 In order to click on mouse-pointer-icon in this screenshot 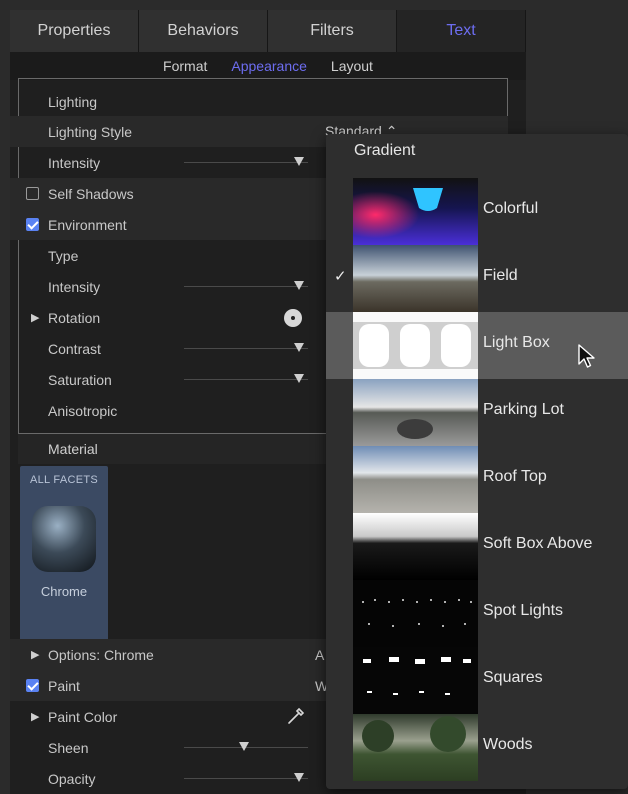, I will do `click(587, 359)`.